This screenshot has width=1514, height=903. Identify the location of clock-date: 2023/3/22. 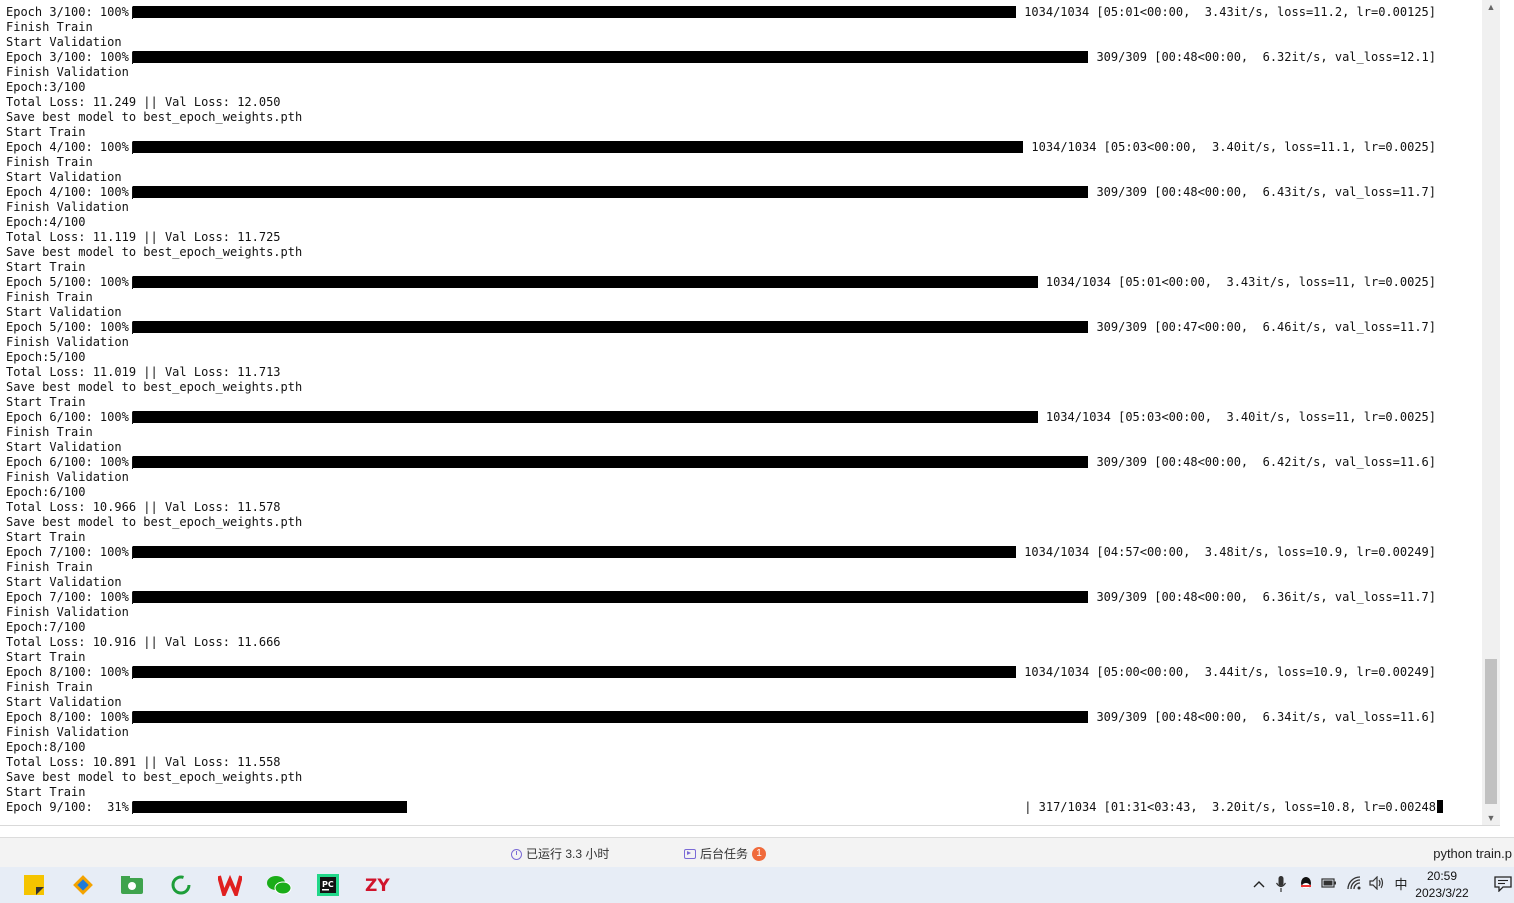
(1442, 893).